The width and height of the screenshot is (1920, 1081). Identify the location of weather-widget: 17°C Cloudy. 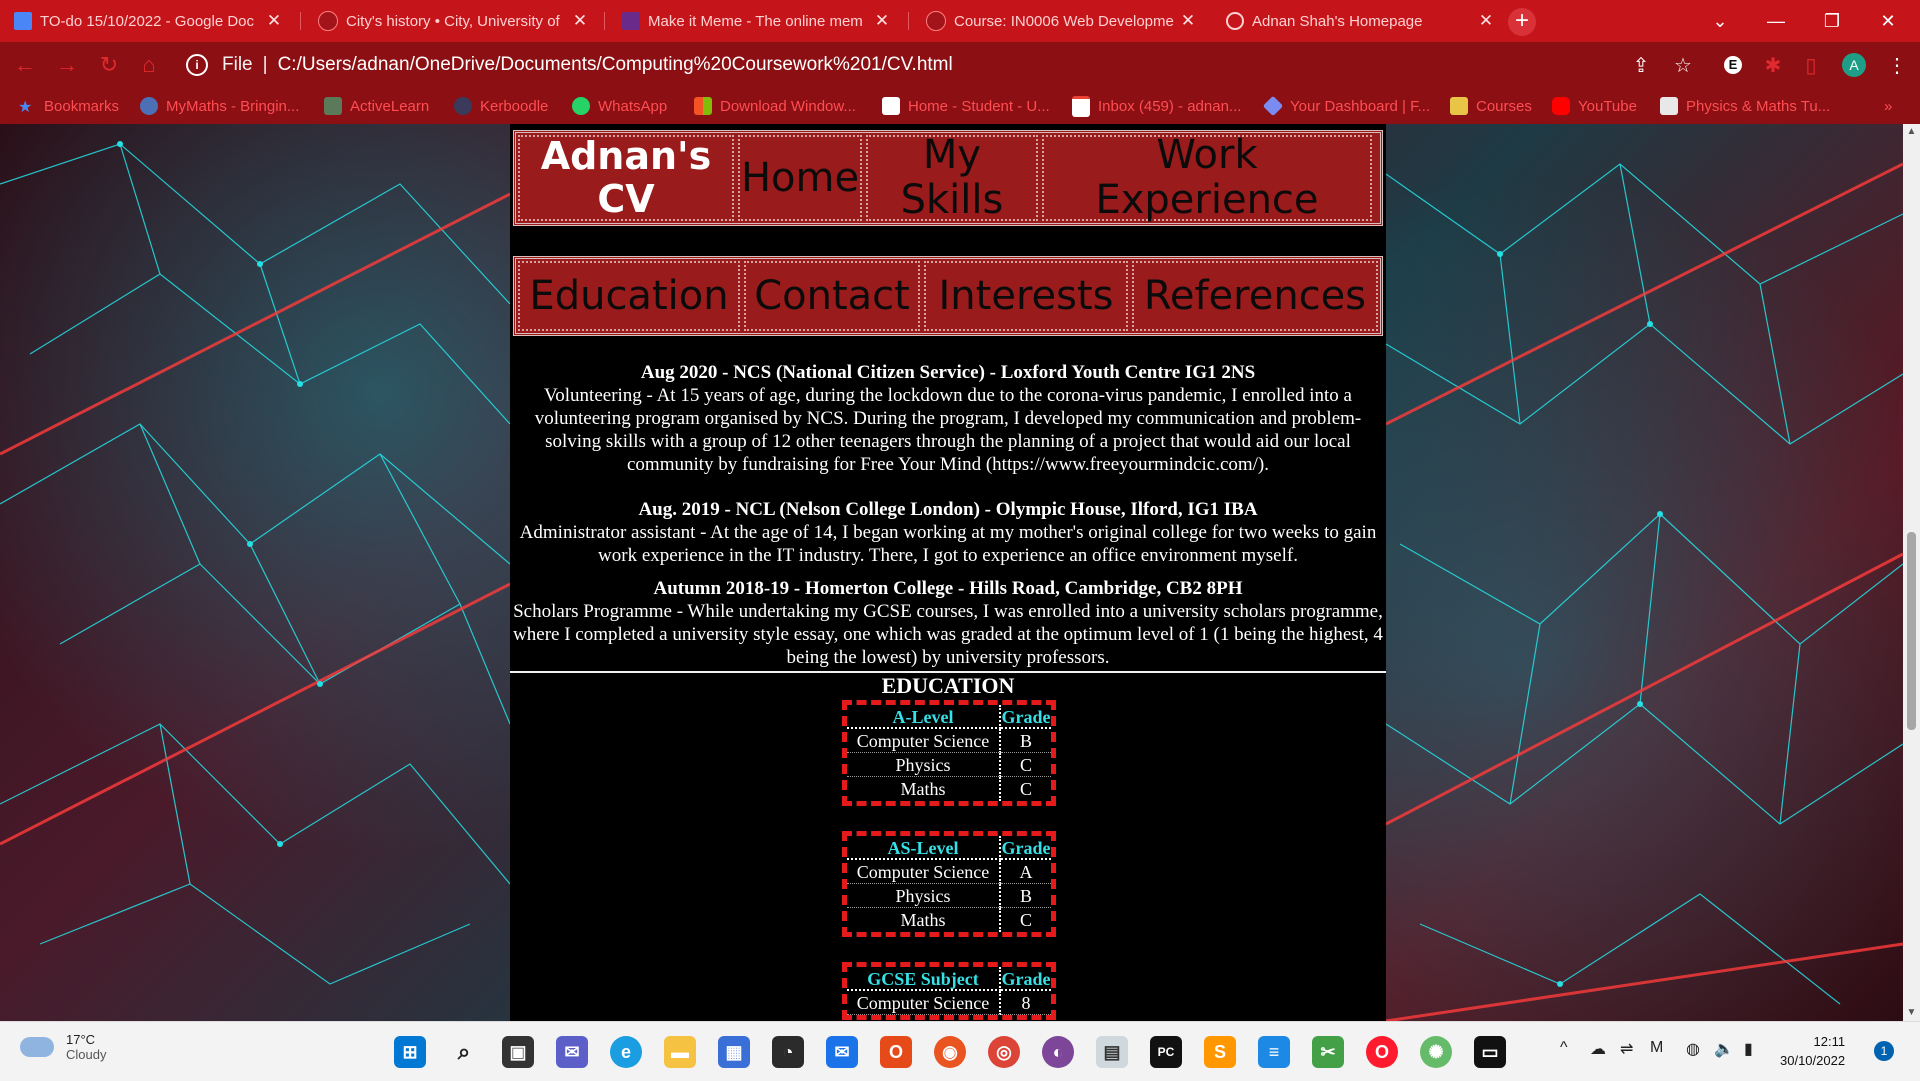
(63, 1047).